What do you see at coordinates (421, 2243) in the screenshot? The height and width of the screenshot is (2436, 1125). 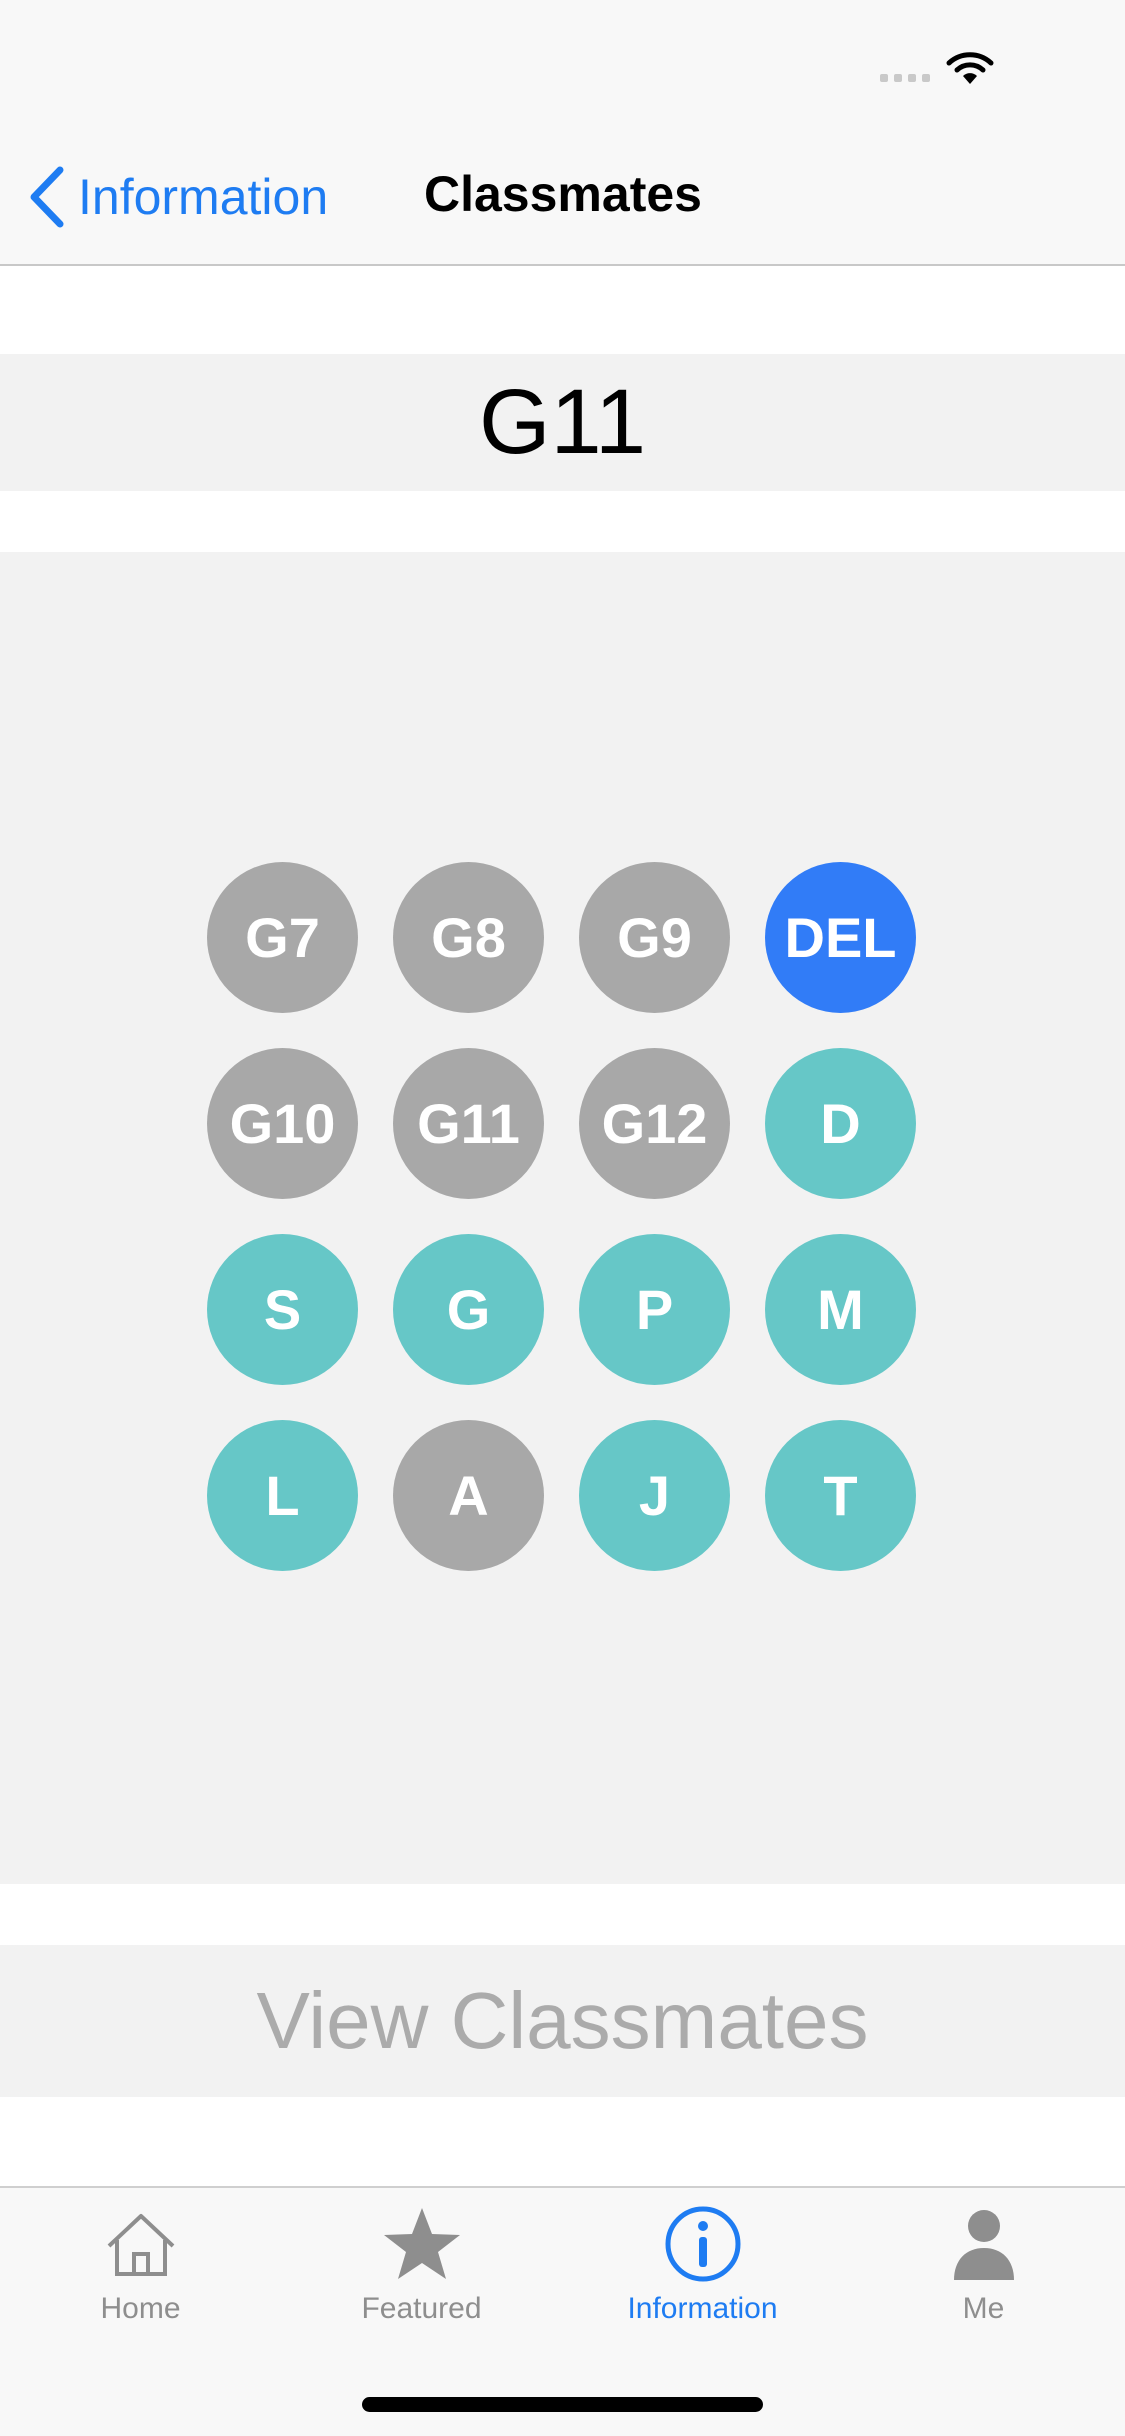 I see `star-icon` at bounding box center [421, 2243].